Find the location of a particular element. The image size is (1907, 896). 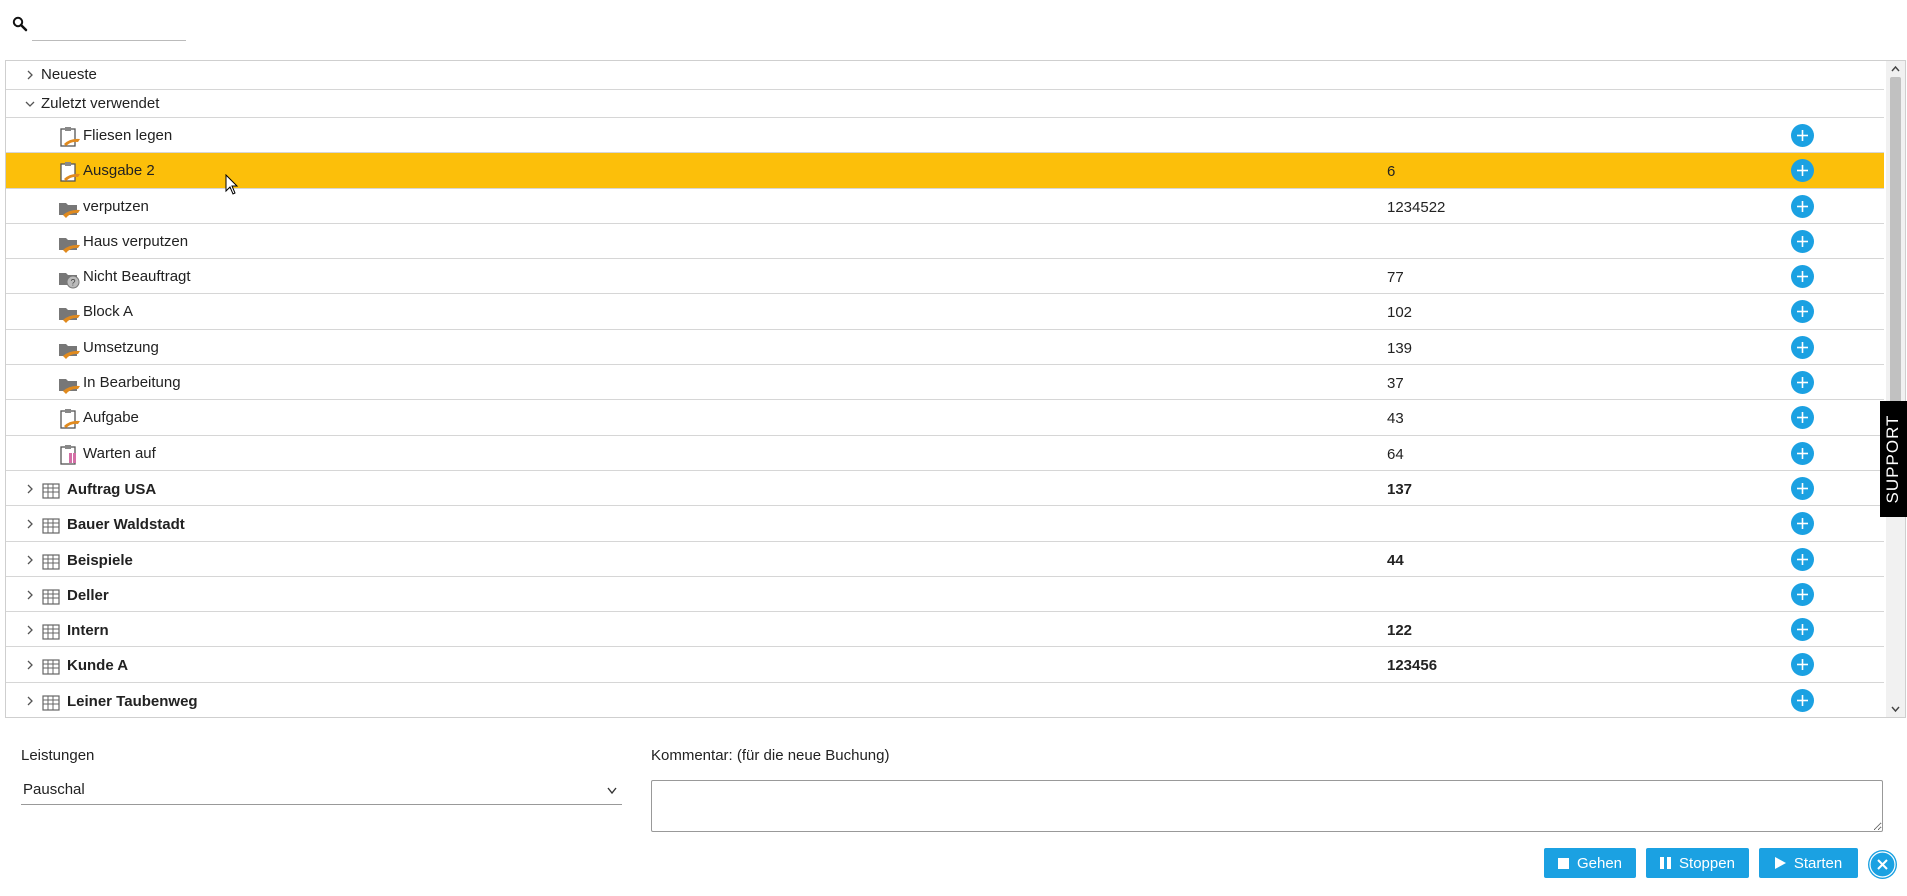

item-label: Nicht Beauftragt is located at coordinates (137, 277).